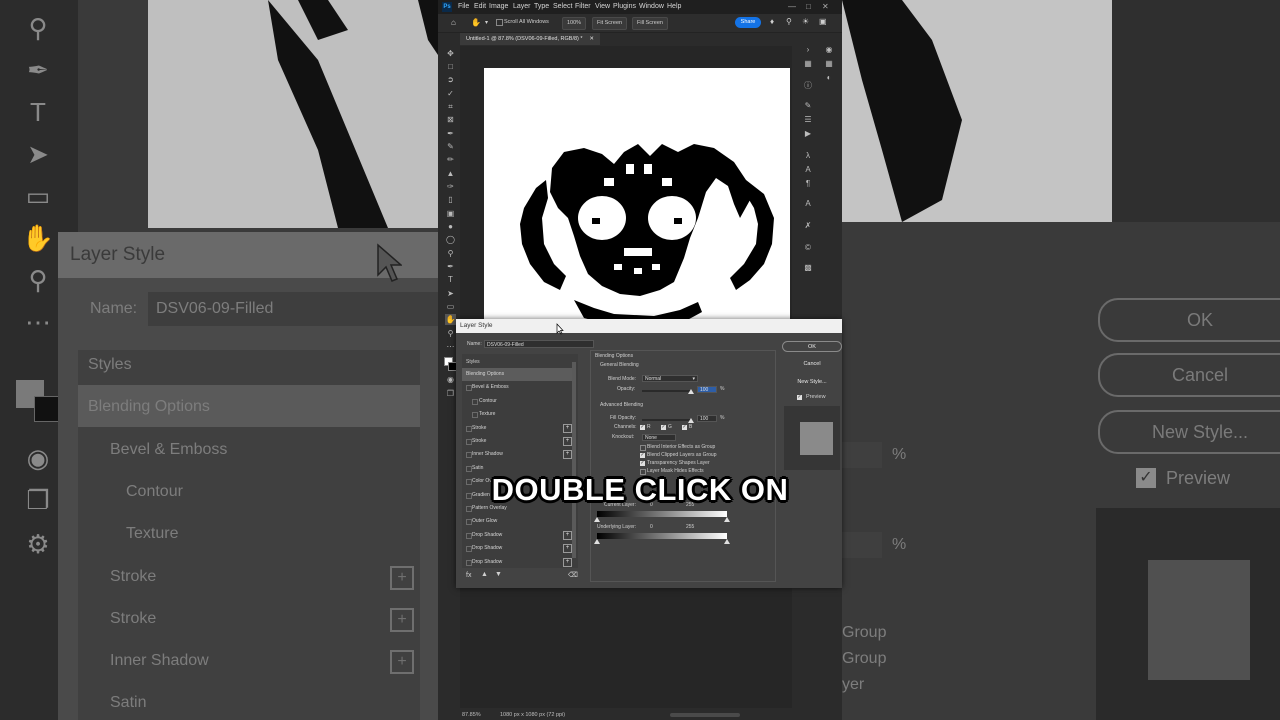  What do you see at coordinates (468, 575) in the screenshot?
I see `fx-icon: fx` at bounding box center [468, 575].